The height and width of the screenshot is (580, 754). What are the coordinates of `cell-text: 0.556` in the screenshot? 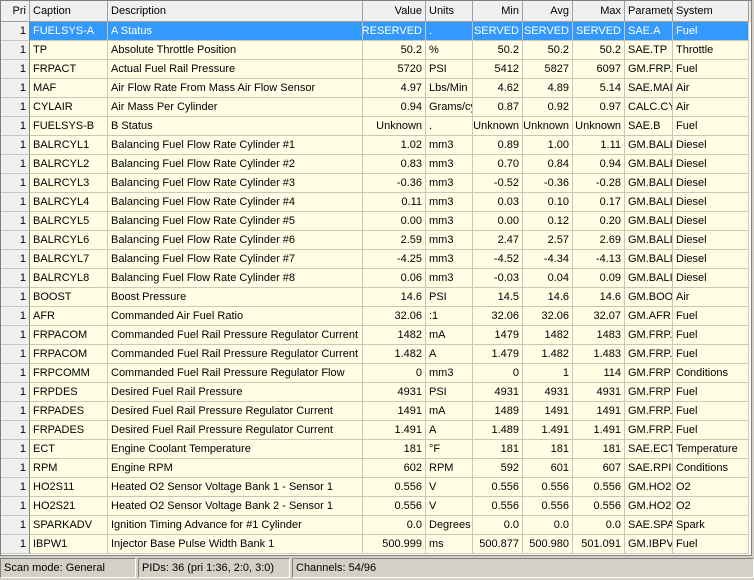 It's located at (505, 487).